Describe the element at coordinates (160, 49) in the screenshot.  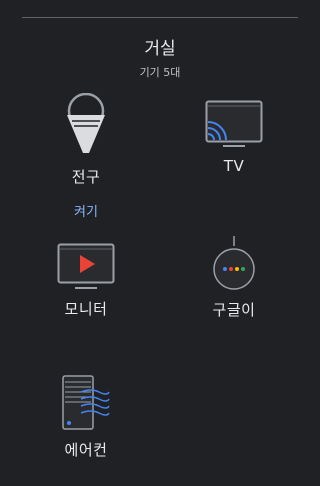
I see `room-title: 거실` at that location.